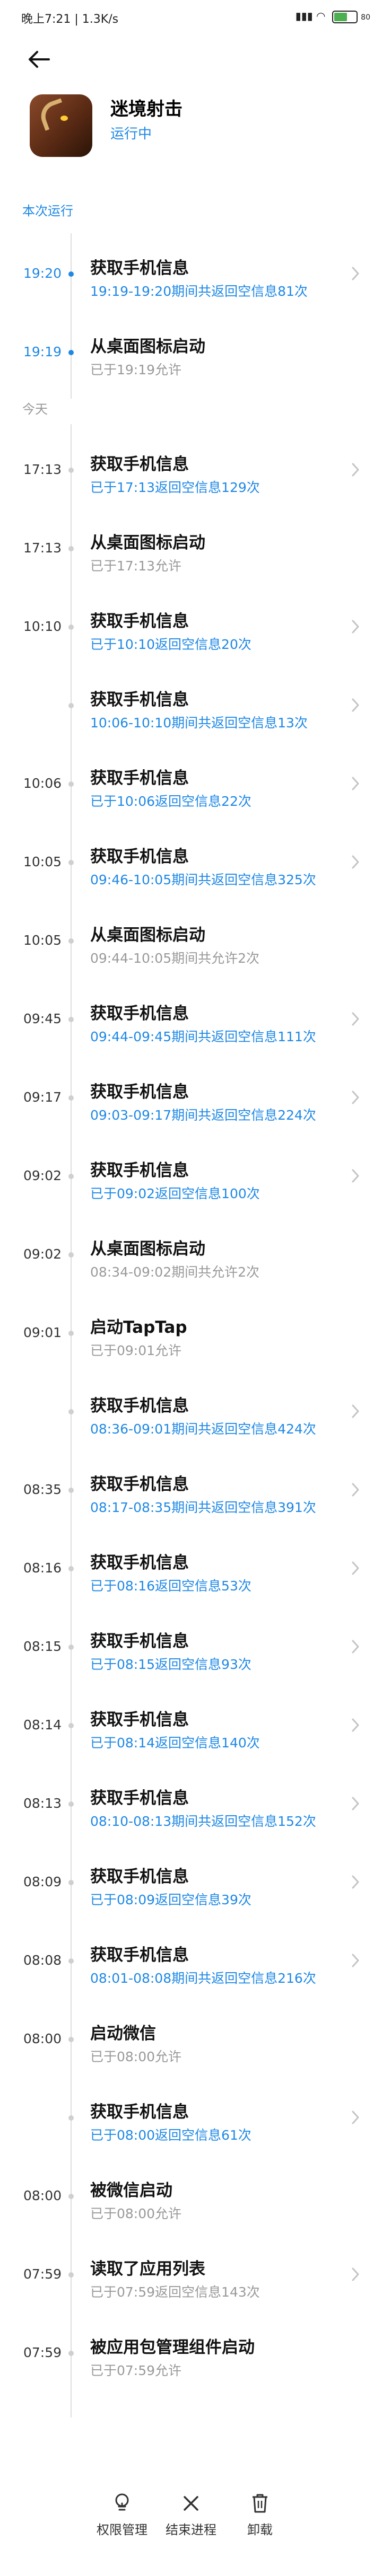 The height and width of the screenshot is (2576, 382). I want to click on back-arrow-icon, so click(39, 59).